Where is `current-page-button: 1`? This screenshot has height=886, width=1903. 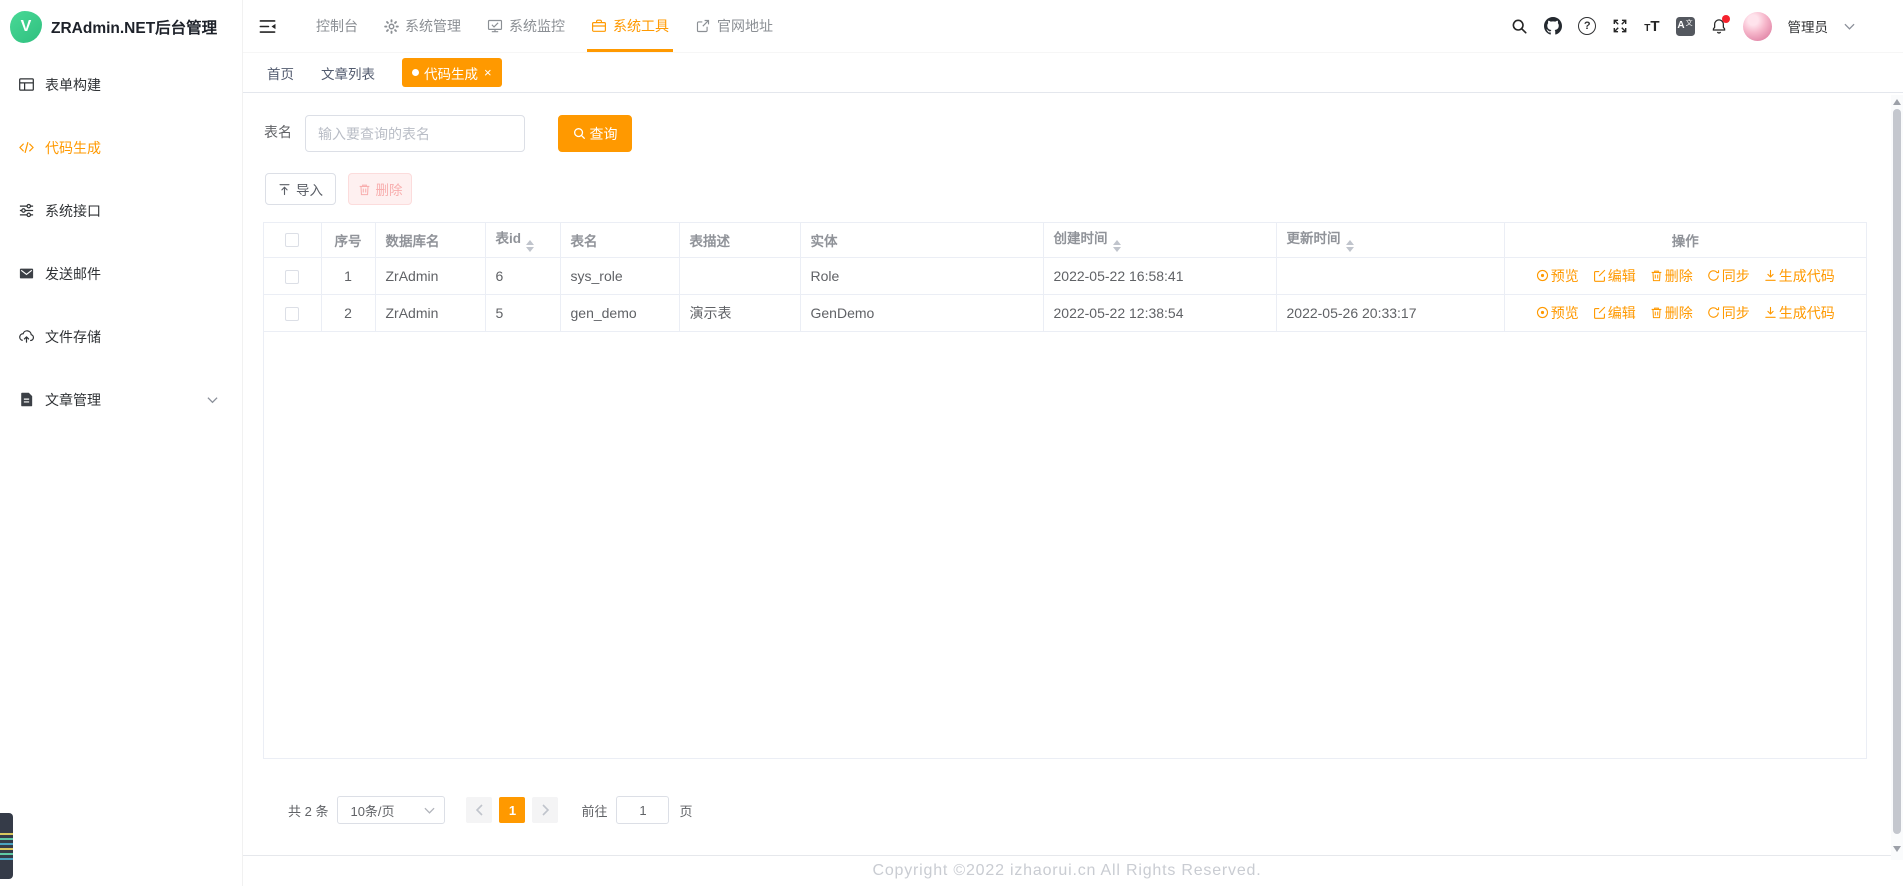
current-page-button: 1 is located at coordinates (512, 810).